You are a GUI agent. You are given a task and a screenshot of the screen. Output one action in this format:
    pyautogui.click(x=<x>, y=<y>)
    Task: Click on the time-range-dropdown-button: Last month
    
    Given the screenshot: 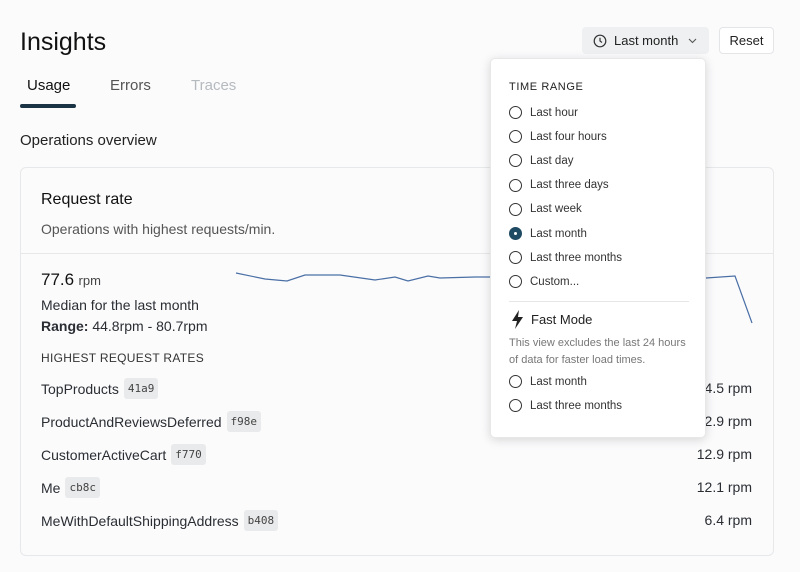 What is the action you would take?
    pyautogui.click(x=645, y=40)
    